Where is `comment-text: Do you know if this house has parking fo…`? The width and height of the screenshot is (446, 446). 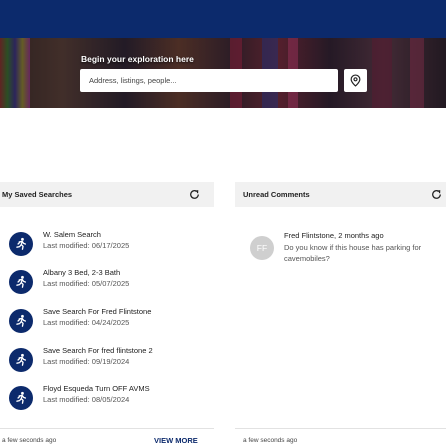 comment-text: Do you know if this house has parking fo… is located at coordinates (353, 253).